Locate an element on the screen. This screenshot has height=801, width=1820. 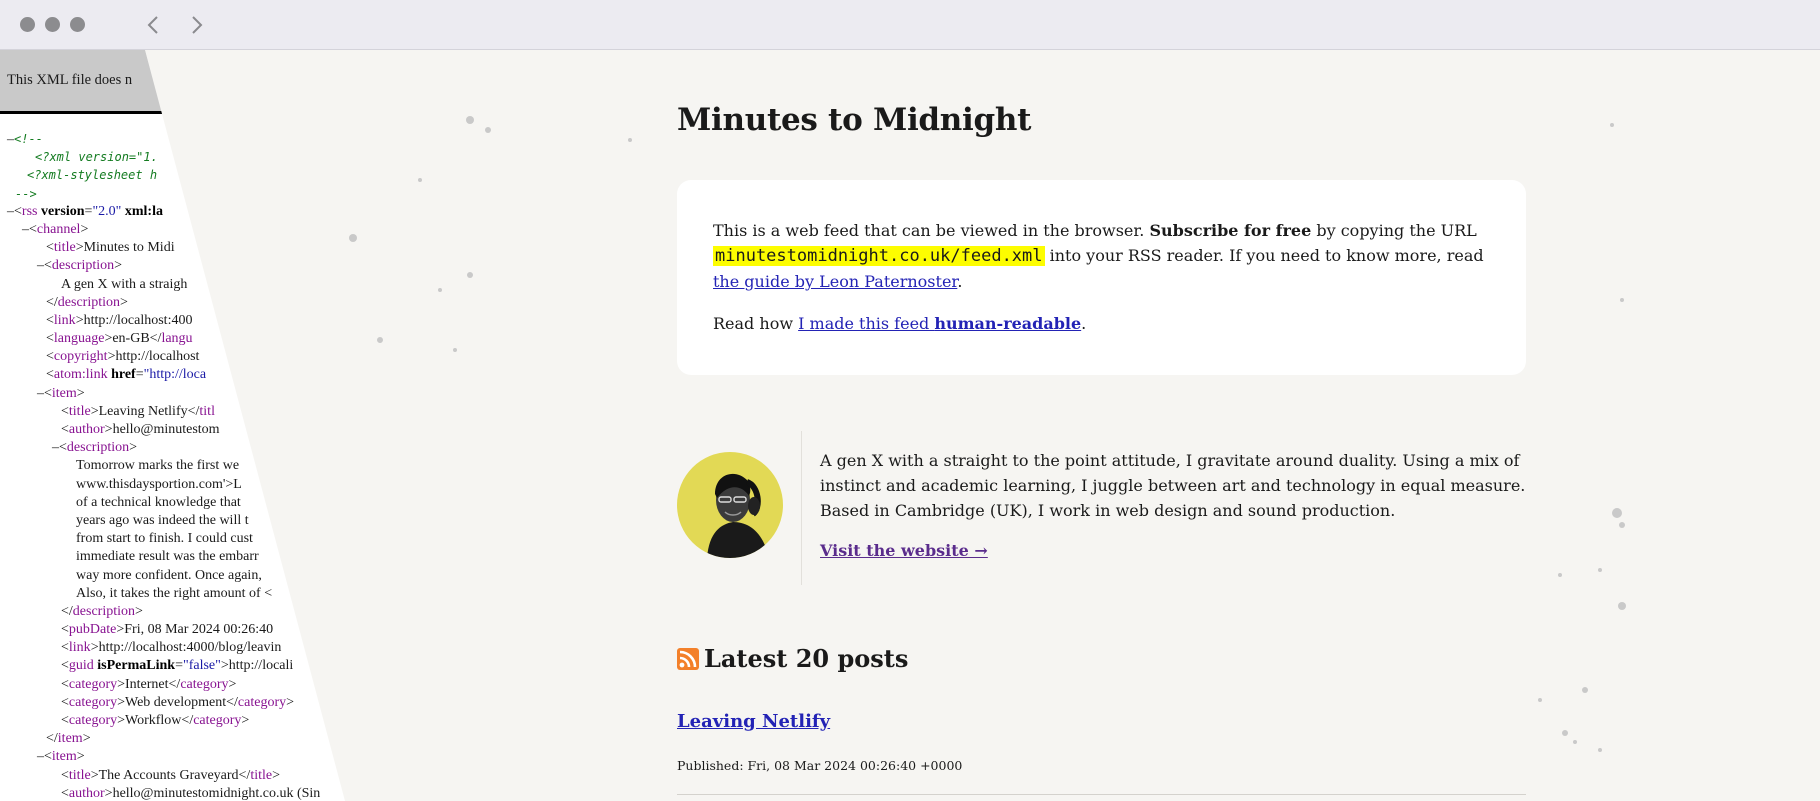
window-zoom-dot is located at coordinates (77, 24).